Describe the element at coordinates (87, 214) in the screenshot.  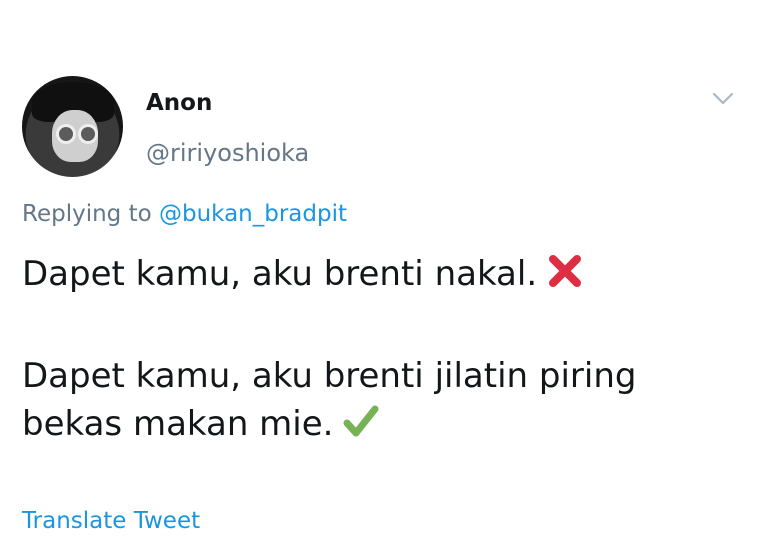
I see `replying-to-label: Replying to` at that location.